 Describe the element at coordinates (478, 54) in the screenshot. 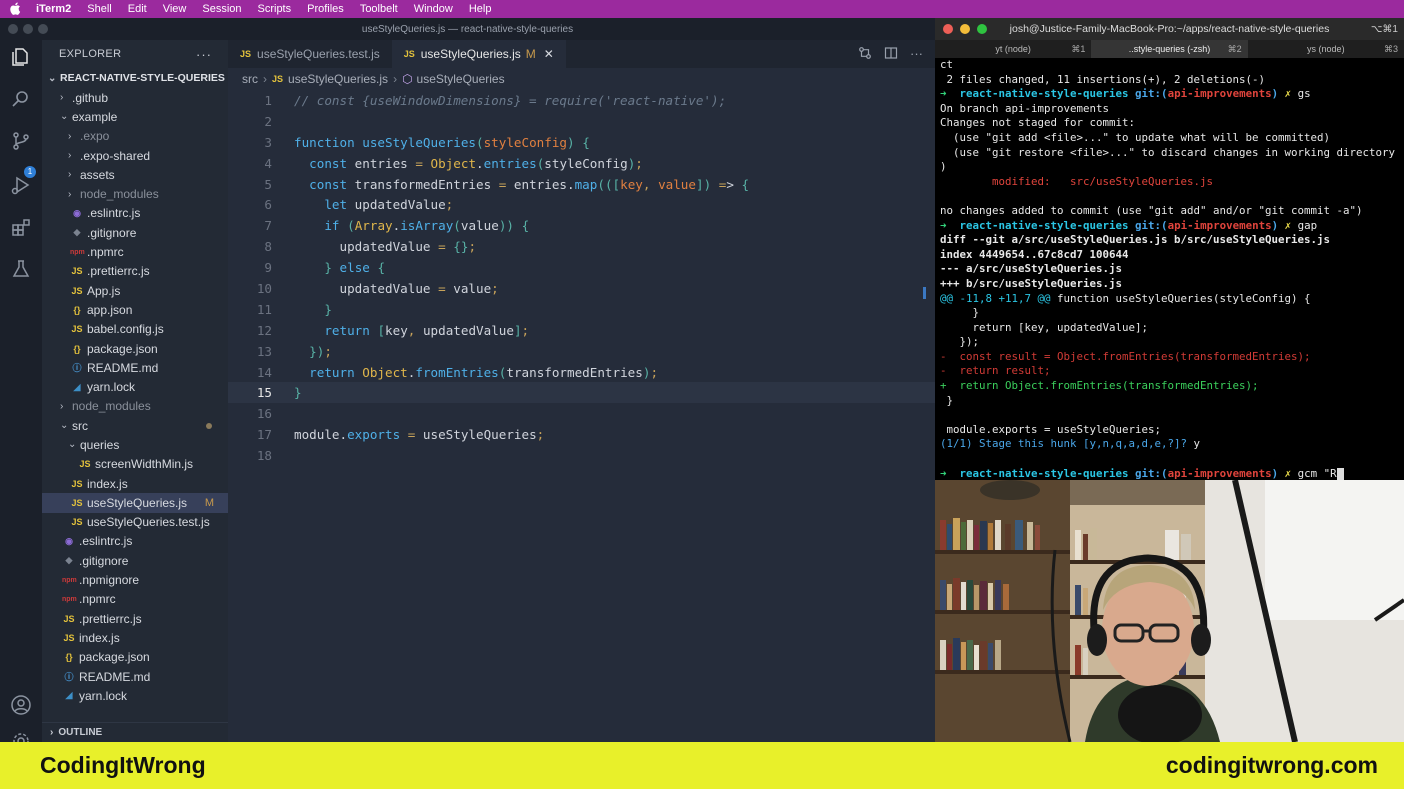

I see `tab-use-style-queries: JS useStyleQueries.js M ✕` at that location.